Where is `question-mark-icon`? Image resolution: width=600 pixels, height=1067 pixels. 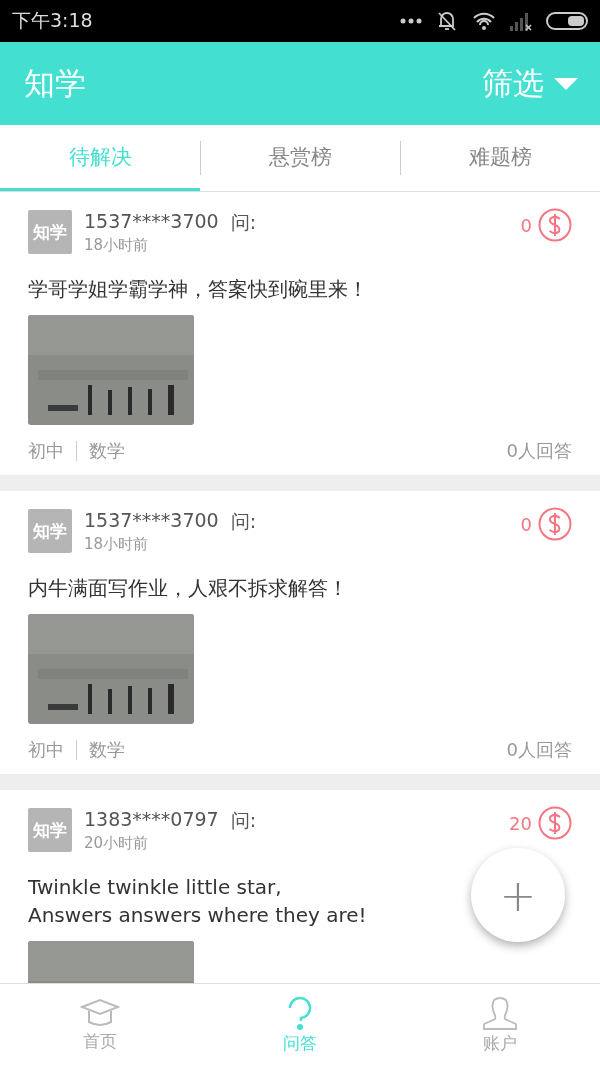 question-mark-icon is located at coordinates (300, 1013).